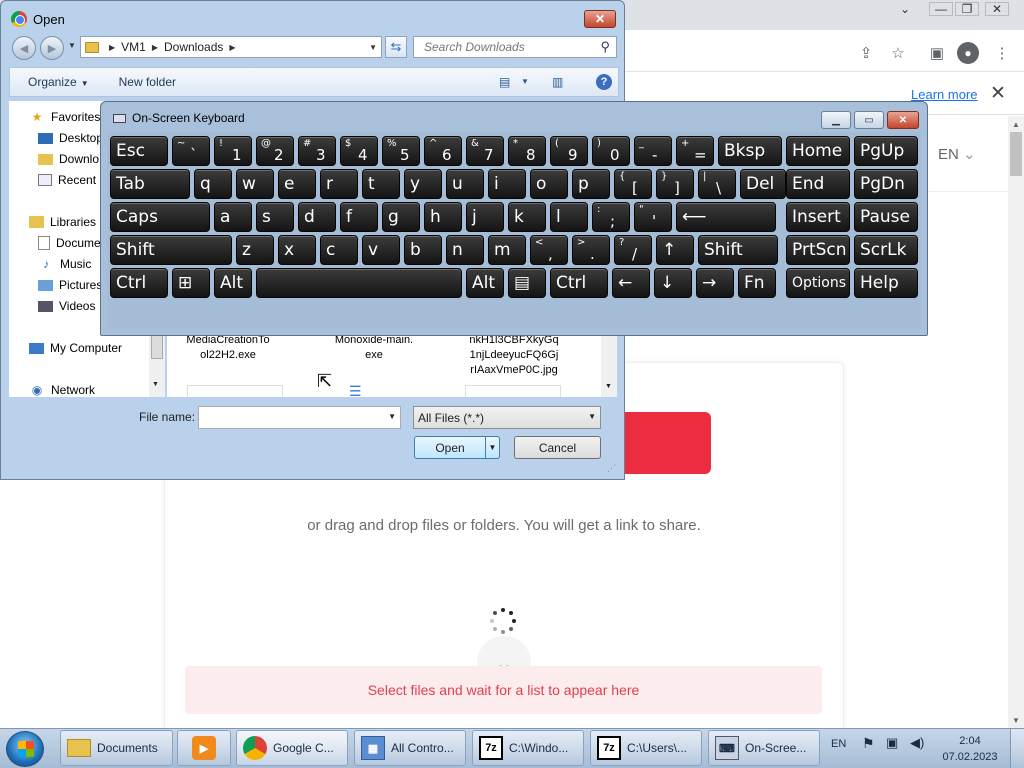 The width and height of the screenshot is (1024, 768). I want to click on system-clock: 2:04 07.02.2023, so click(970, 749).